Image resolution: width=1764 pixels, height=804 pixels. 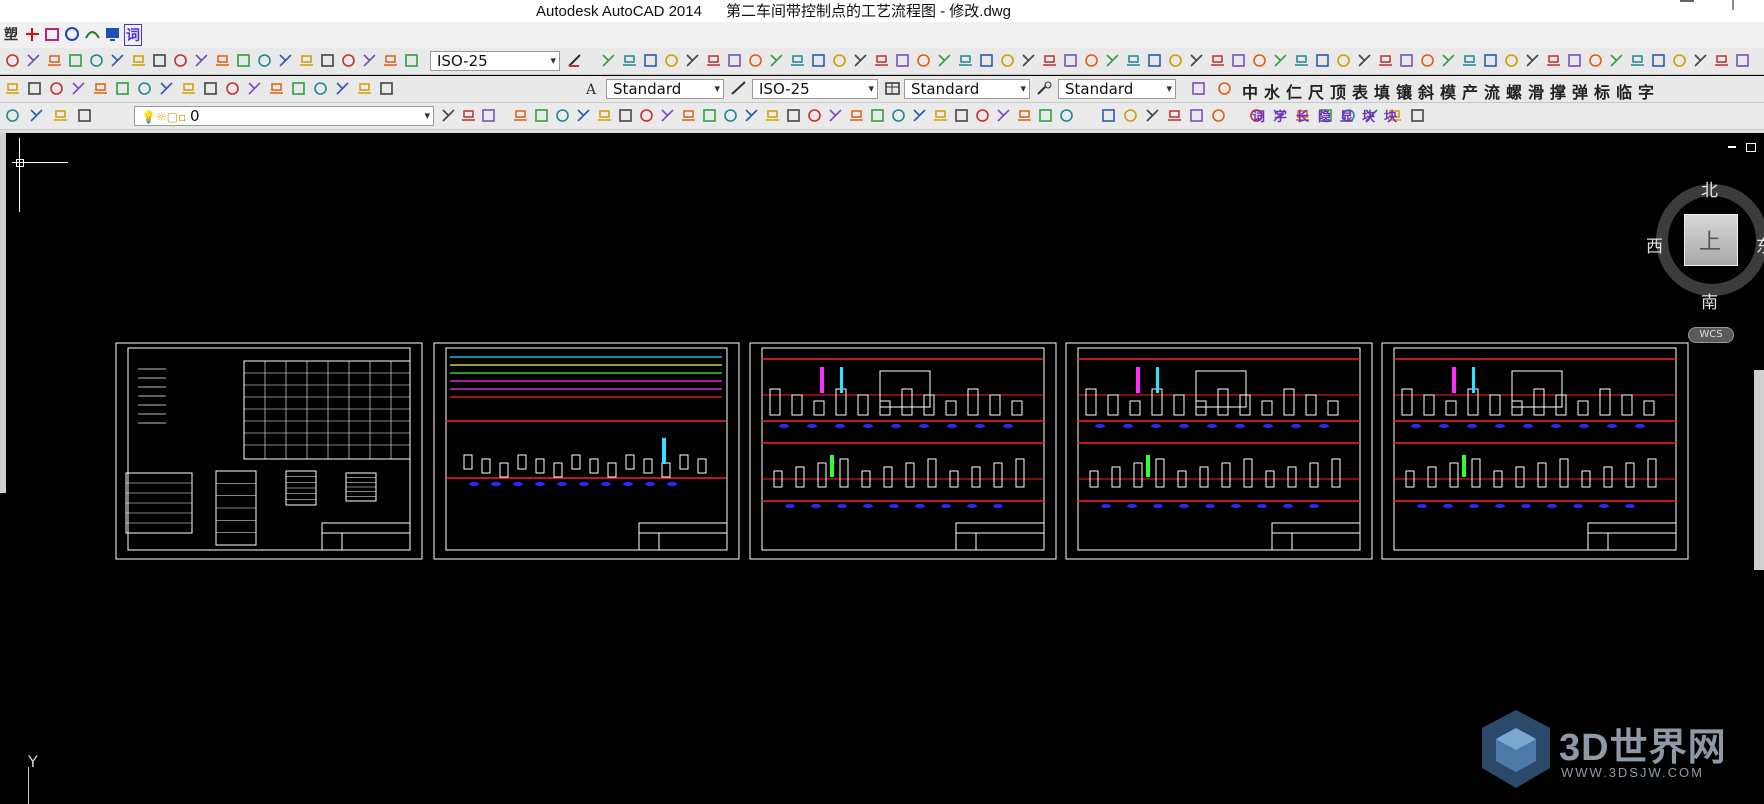 I want to click on cn-tool-10: 产, so click(x=1470, y=91).